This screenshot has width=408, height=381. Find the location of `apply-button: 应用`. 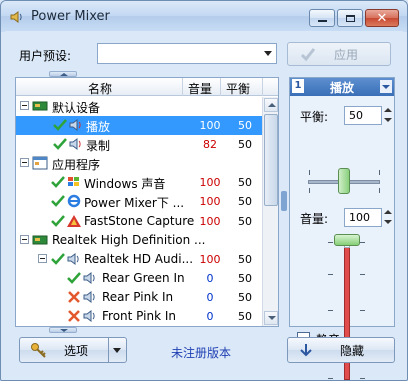

apply-button: 应用 is located at coordinates (339, 54).